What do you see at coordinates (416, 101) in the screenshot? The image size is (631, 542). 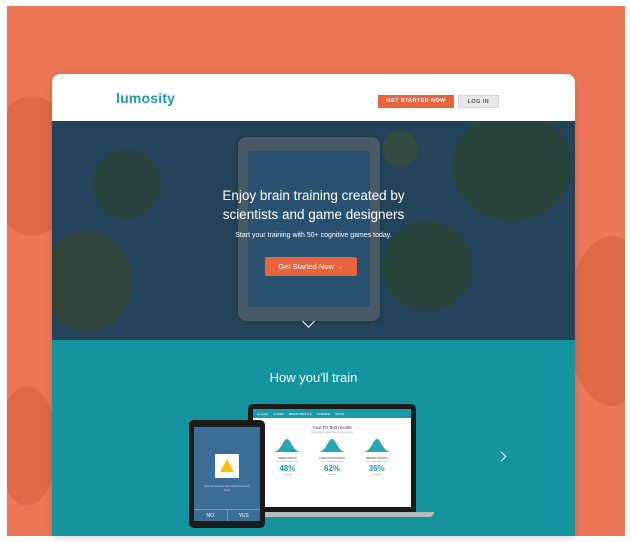 I see `get-started-button: GET STARTED NOW` at bounding box center [416, 101].